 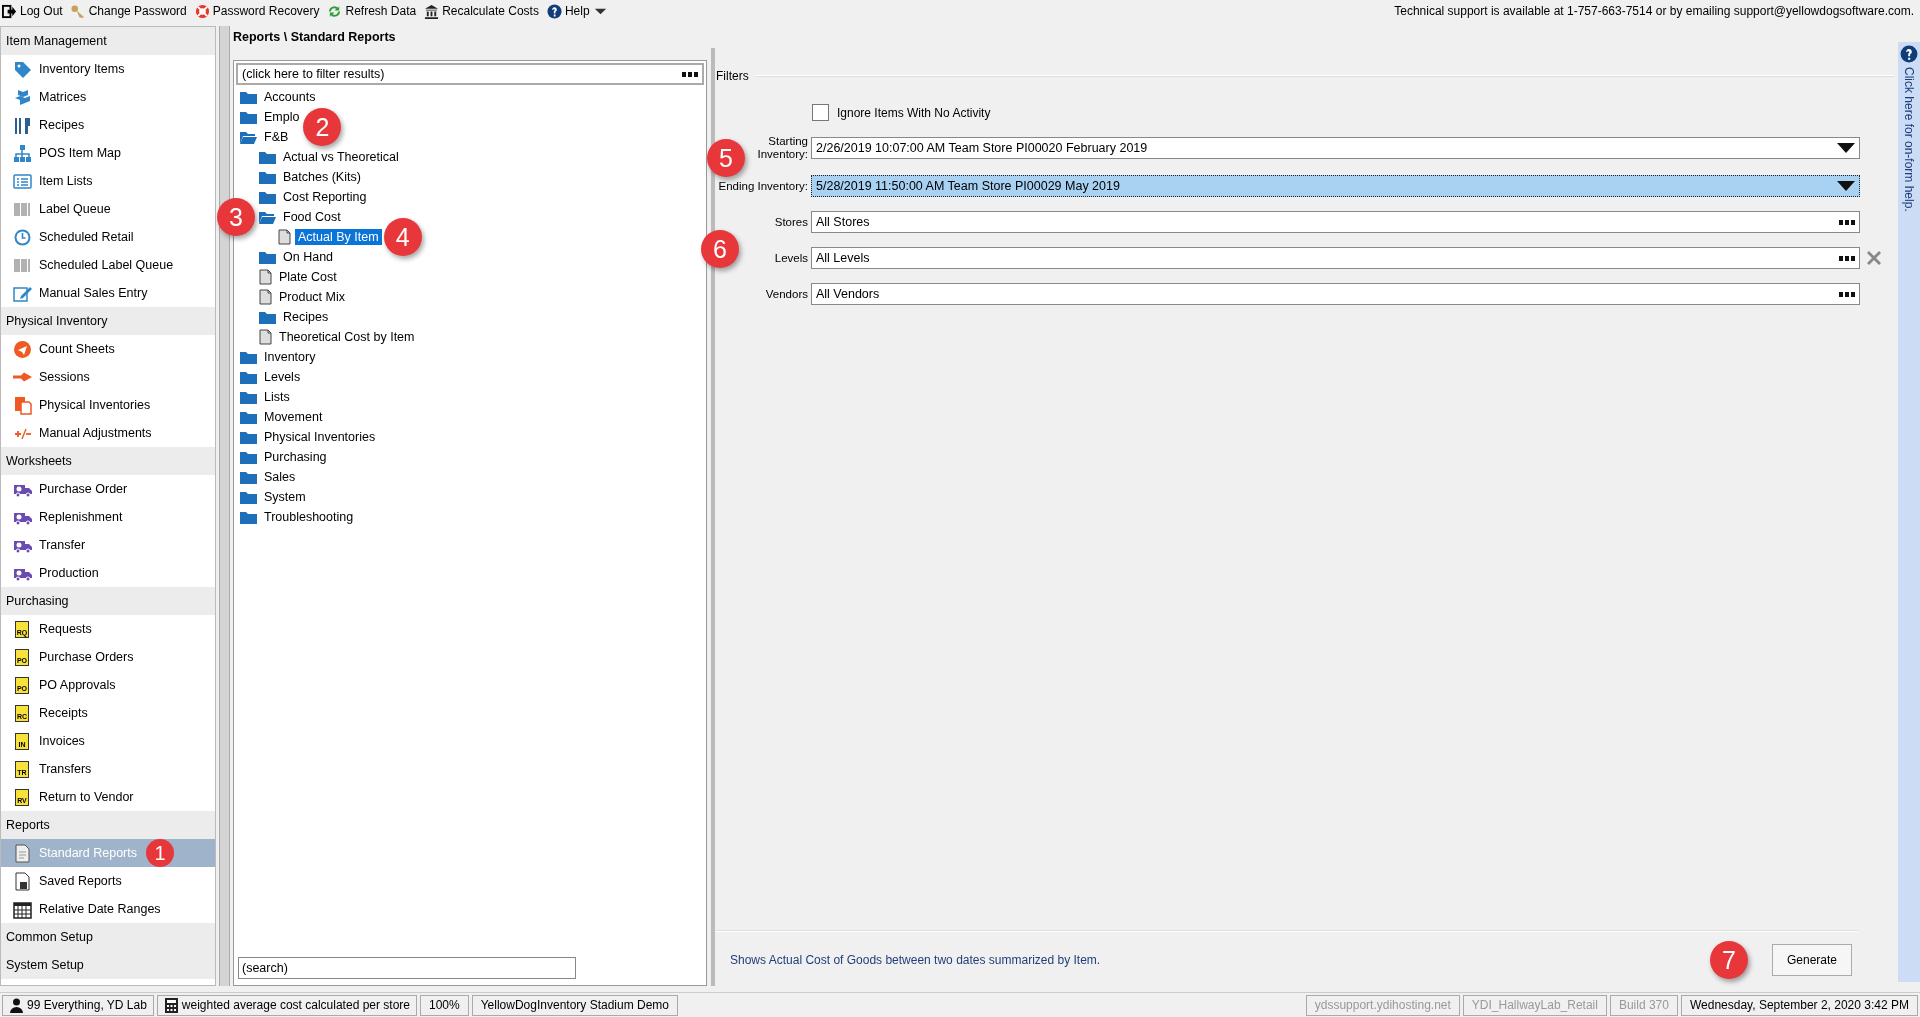 I want to click on dropdown: 2/26/2019 10:07:00 AM Team Store PI00020 February 2019, so click(x=1335, y=148).